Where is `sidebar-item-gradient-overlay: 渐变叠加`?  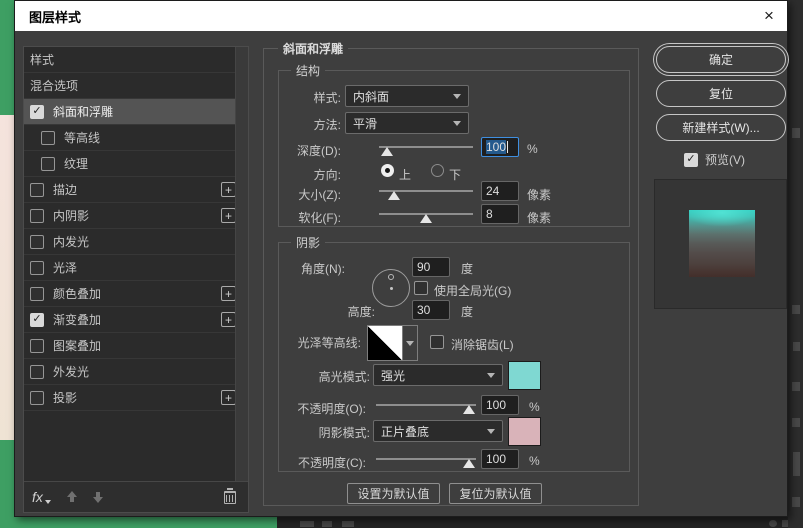
sidebar-item-gradient-overlay: 渐变叠加 is located at coordinates (136, 320).